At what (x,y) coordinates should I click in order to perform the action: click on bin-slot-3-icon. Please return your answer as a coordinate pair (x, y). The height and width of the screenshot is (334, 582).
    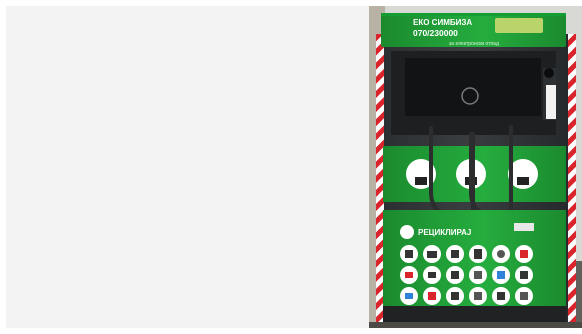
    Looking at the image, I should click on (523, 181).